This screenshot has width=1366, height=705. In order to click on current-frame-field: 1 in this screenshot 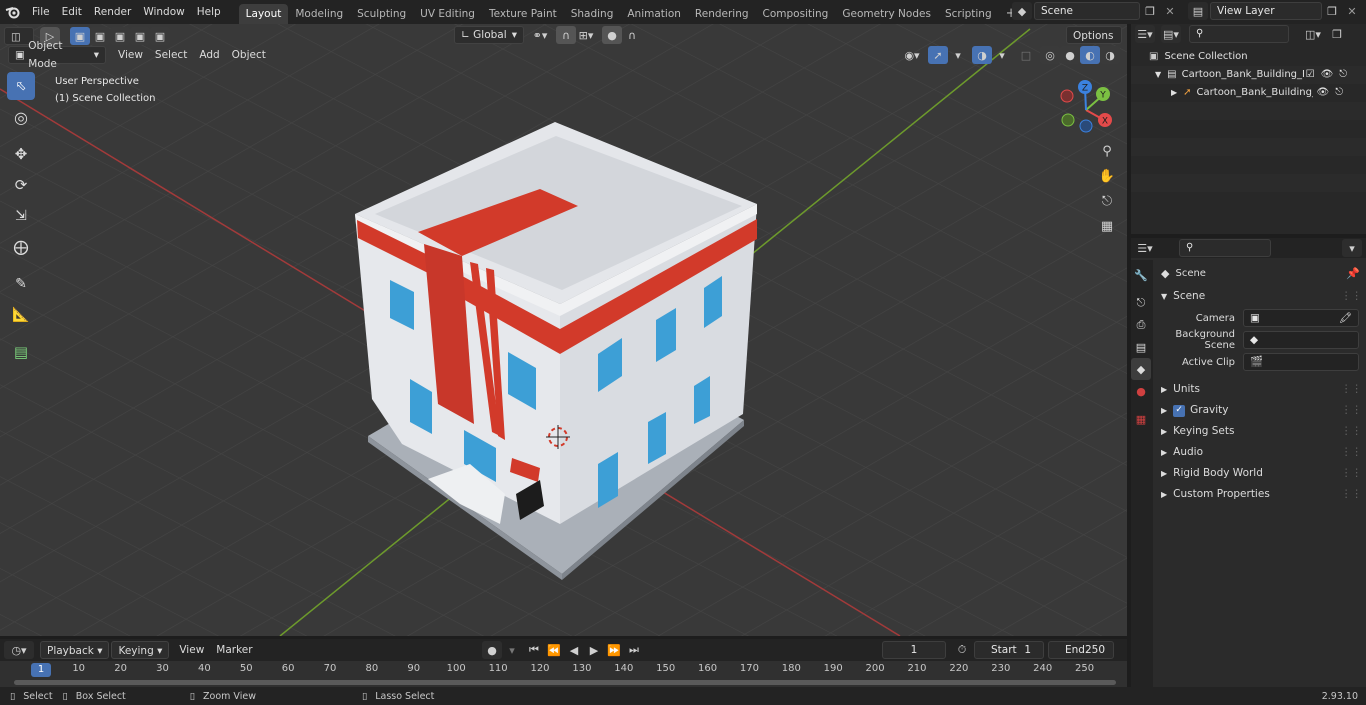, I will do `click(914, 650)`.